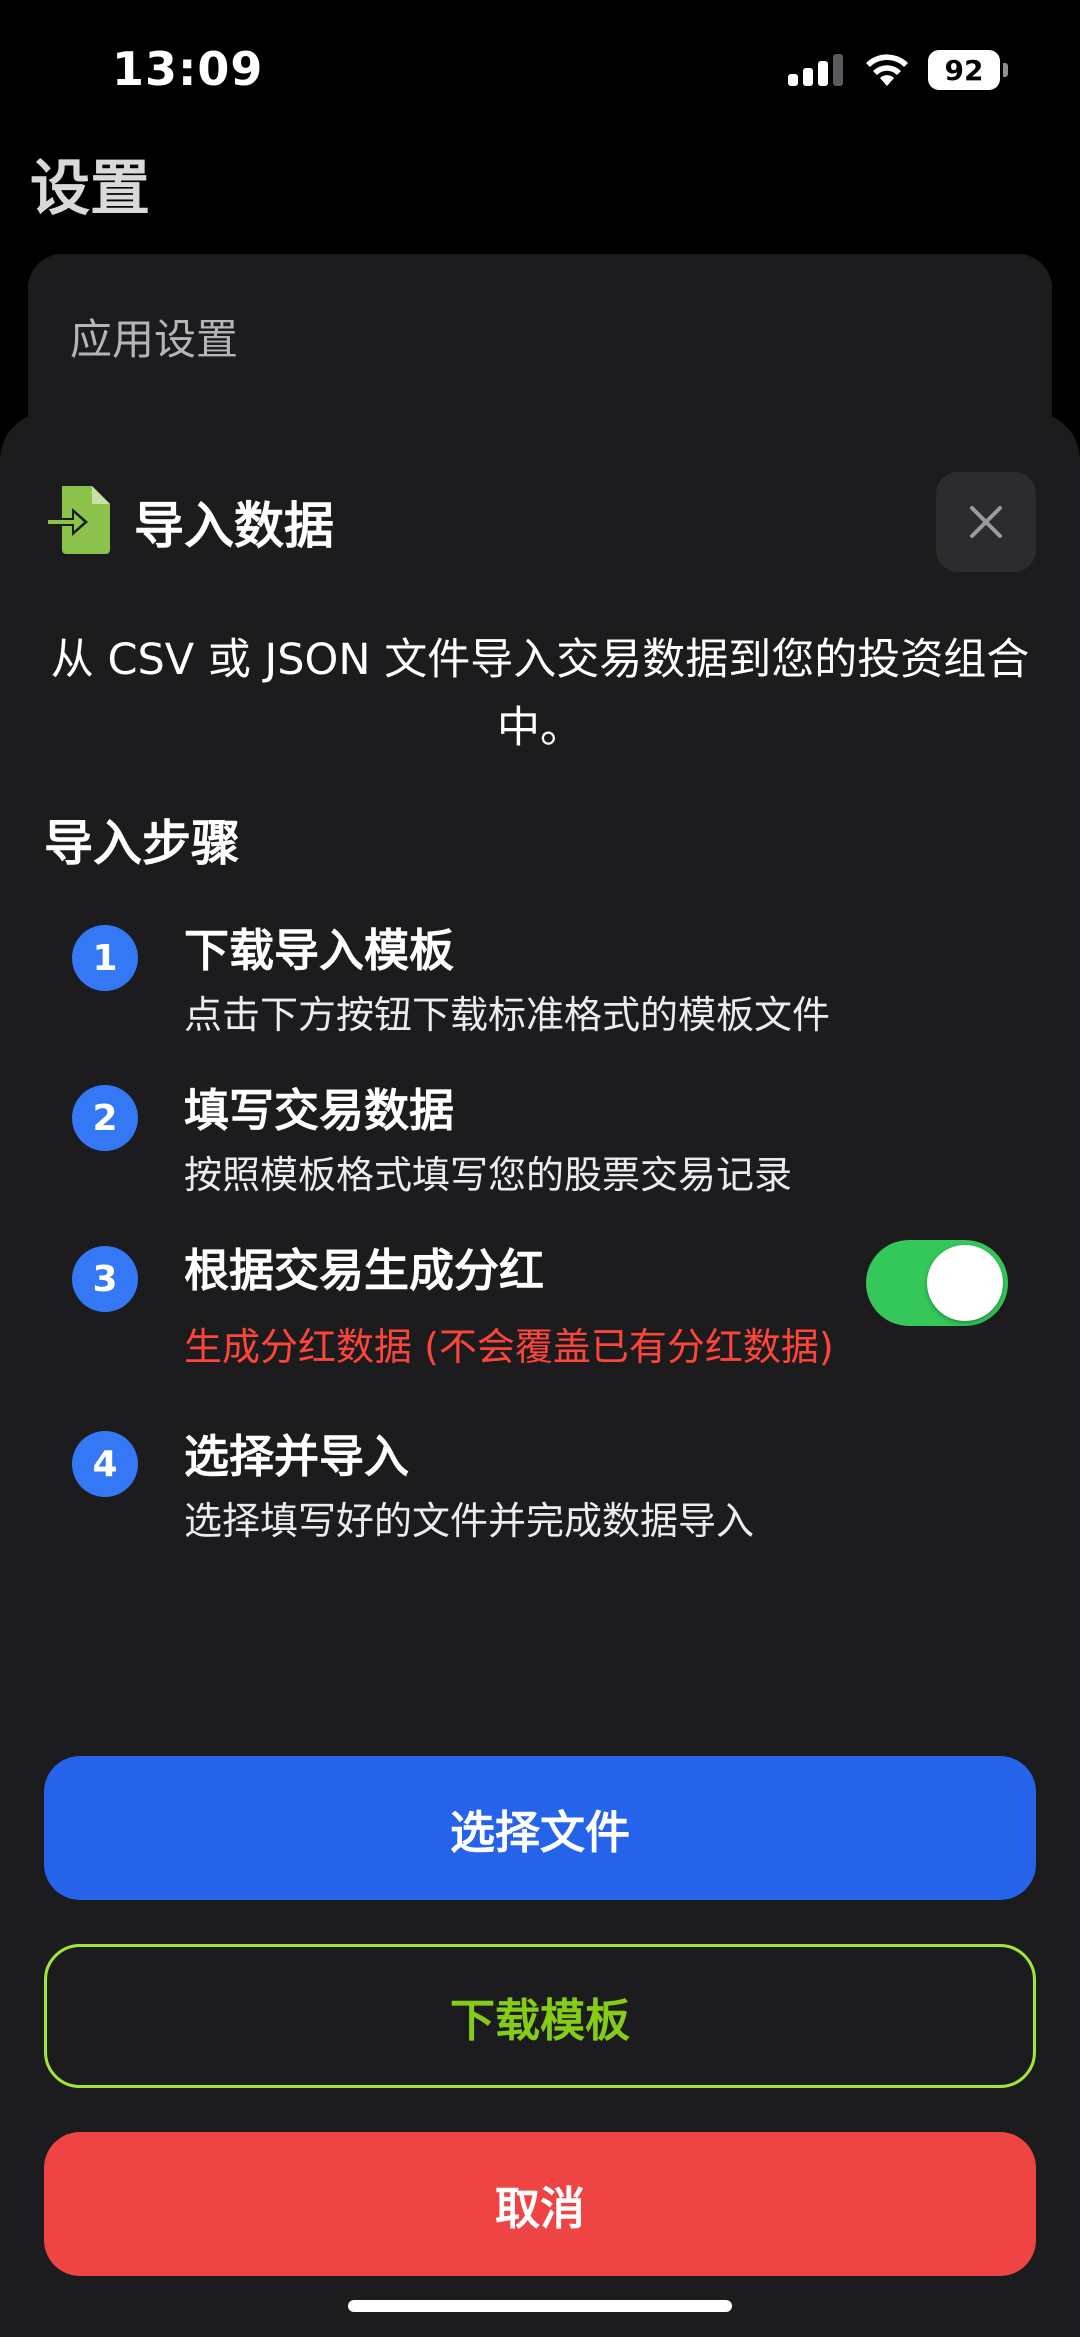 Image resolution: width=1080 pixels, height=2337 pixels. I want to click on app-settings-label: 应用设置, so click(154, 339).